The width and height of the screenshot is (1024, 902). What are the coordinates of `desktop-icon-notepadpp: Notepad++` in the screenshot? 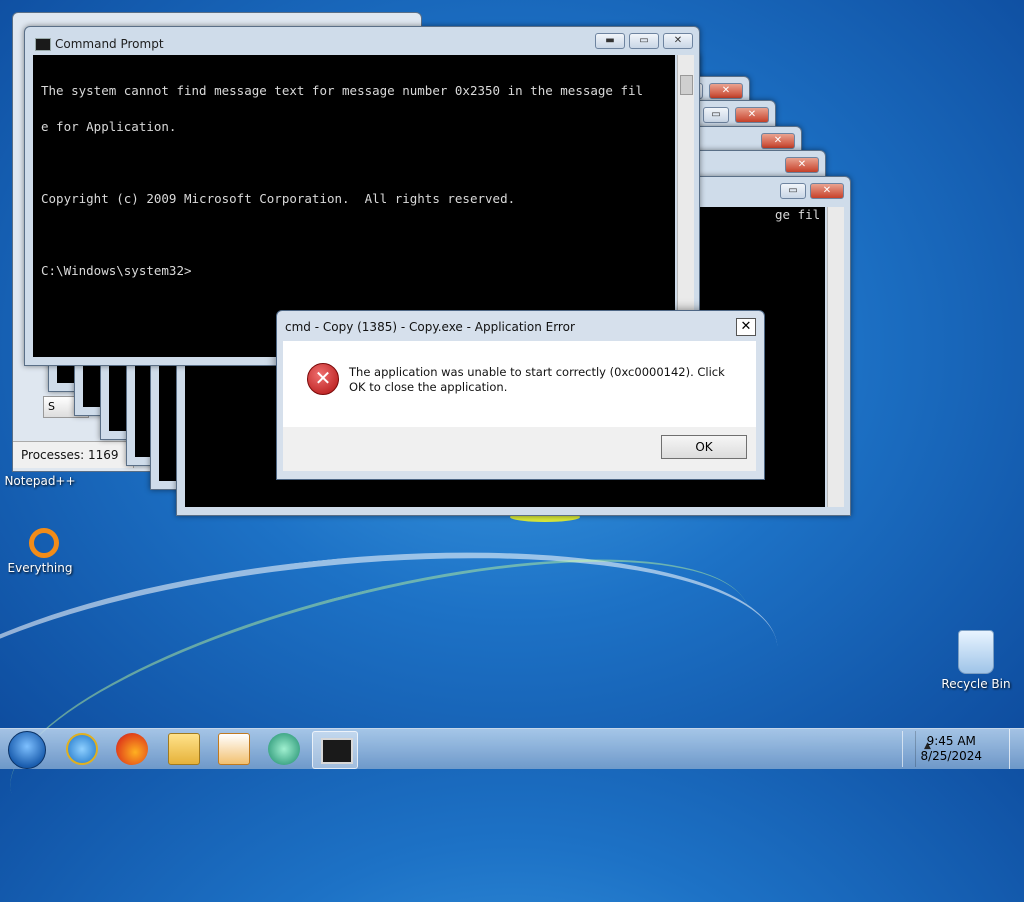 It's located at (40, 481).